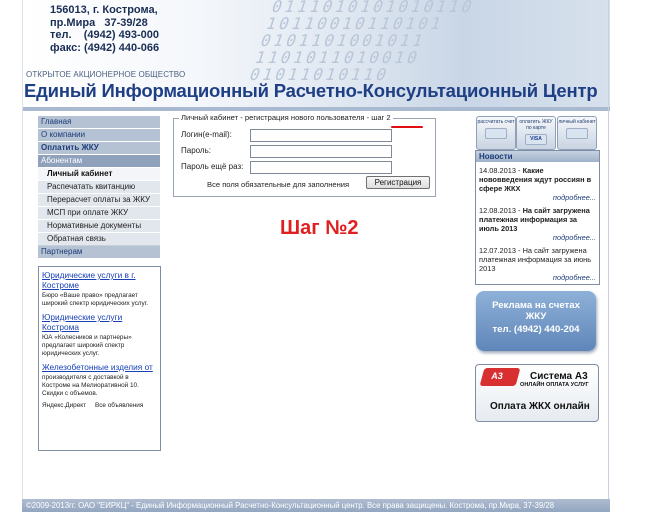 The width and height of the screenshot is (650, 522). I want to click on password-confirm-label: Пароль ещё раз:, so click(212, 166).